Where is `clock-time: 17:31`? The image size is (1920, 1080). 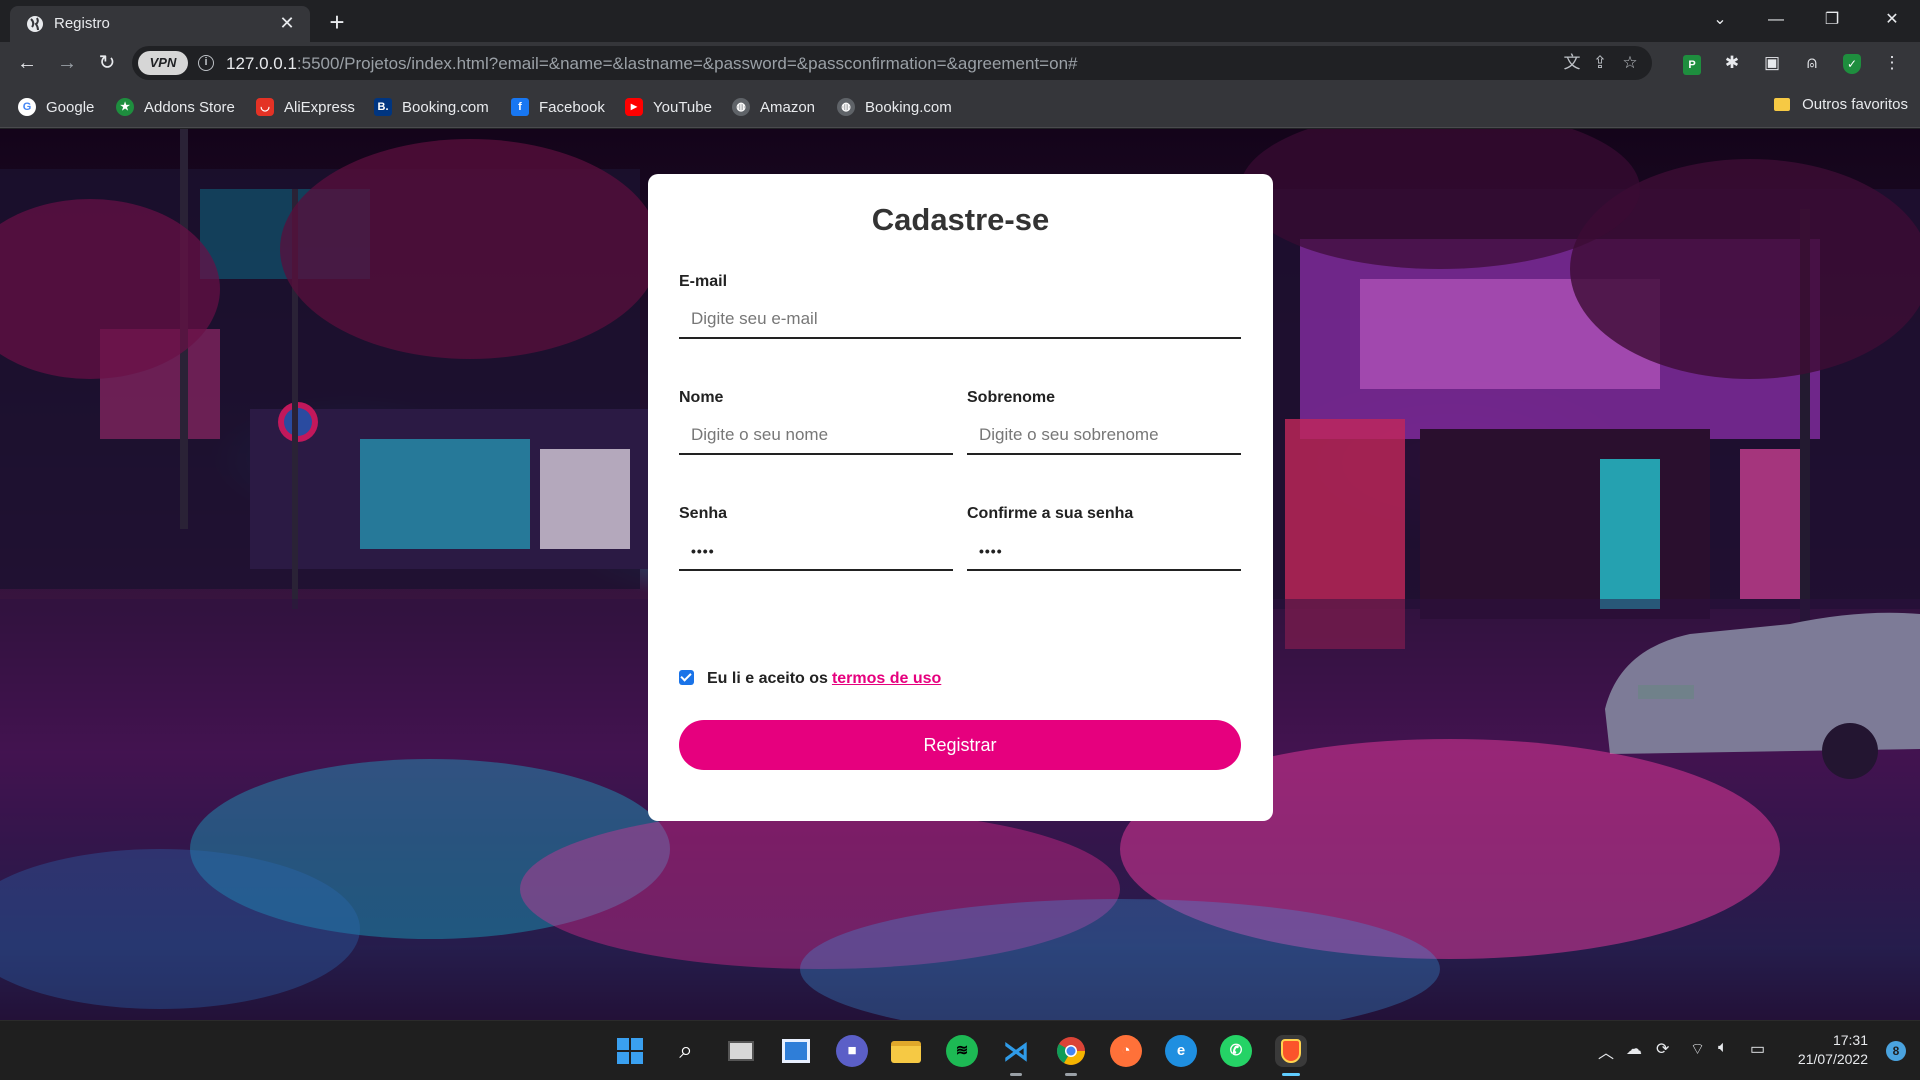 clock-time: 17:31 is located at coordinates (1850, 1040).